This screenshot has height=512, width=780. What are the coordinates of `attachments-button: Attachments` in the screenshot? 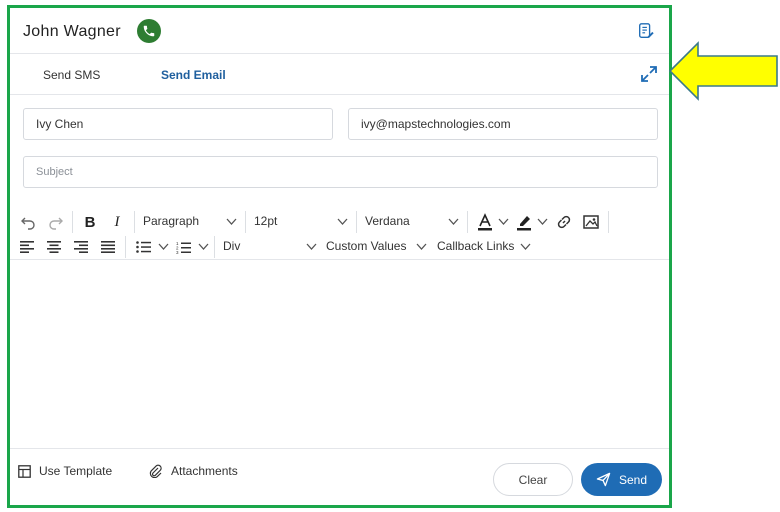 It's located at (193, 471).